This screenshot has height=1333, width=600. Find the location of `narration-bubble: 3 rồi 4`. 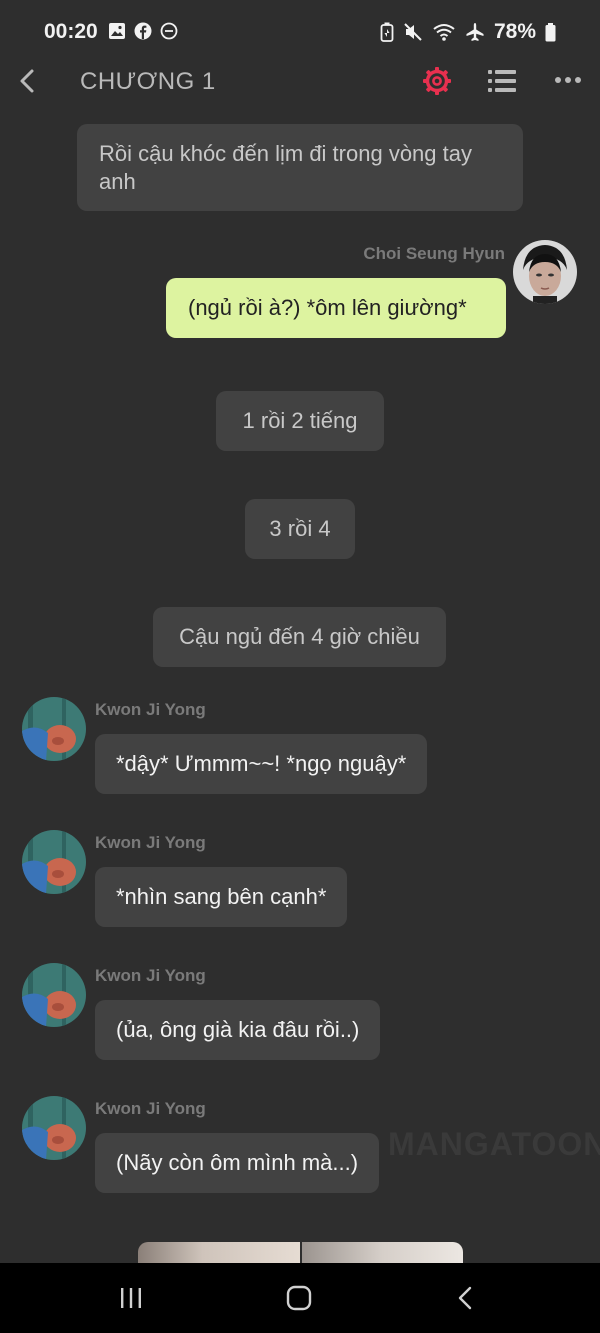

narration-bubble: 3 rồi 4 is located at coordinates (300, 529).